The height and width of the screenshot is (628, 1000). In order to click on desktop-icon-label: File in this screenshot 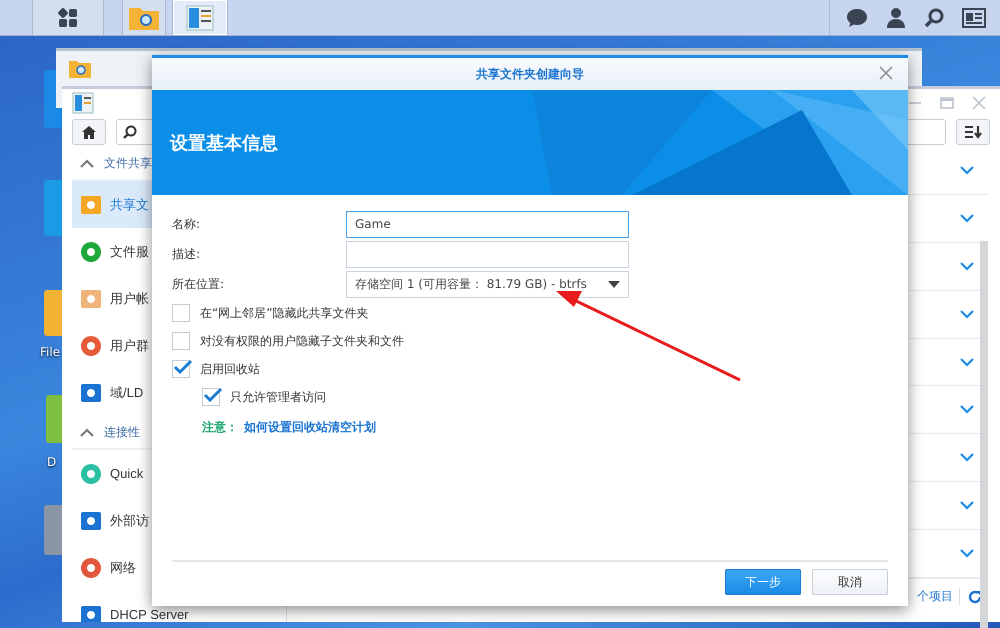, I will do `click(50, 352)`.